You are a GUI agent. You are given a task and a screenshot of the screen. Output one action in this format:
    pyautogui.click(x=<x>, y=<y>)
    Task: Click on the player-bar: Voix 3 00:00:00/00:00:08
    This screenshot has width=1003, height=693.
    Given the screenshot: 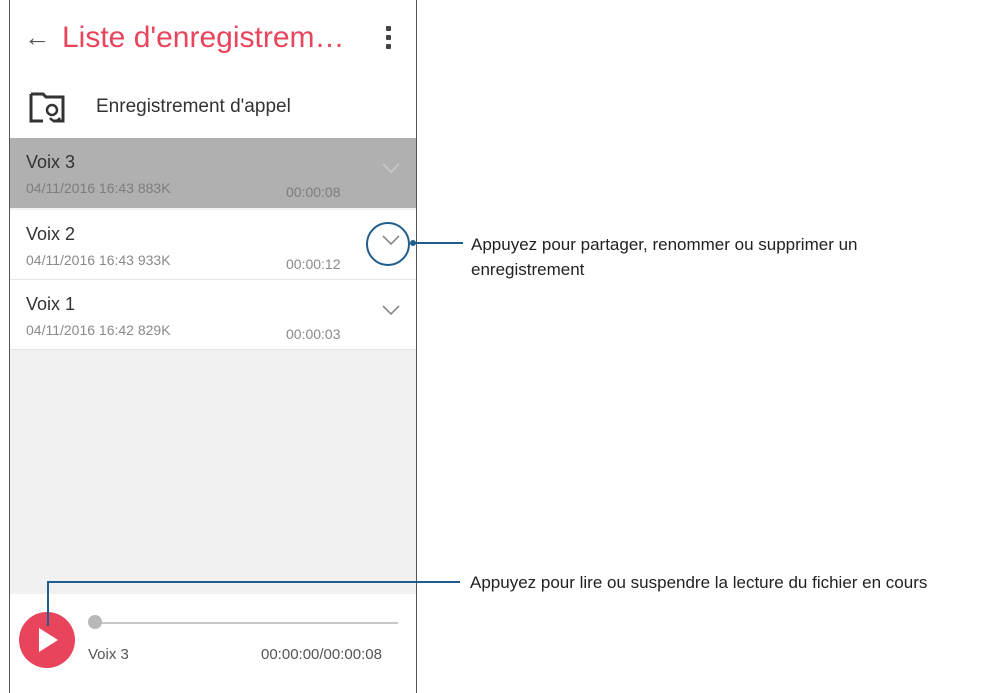 What is the action you would take?
    pyautogui.click(x=213, y=643)
    